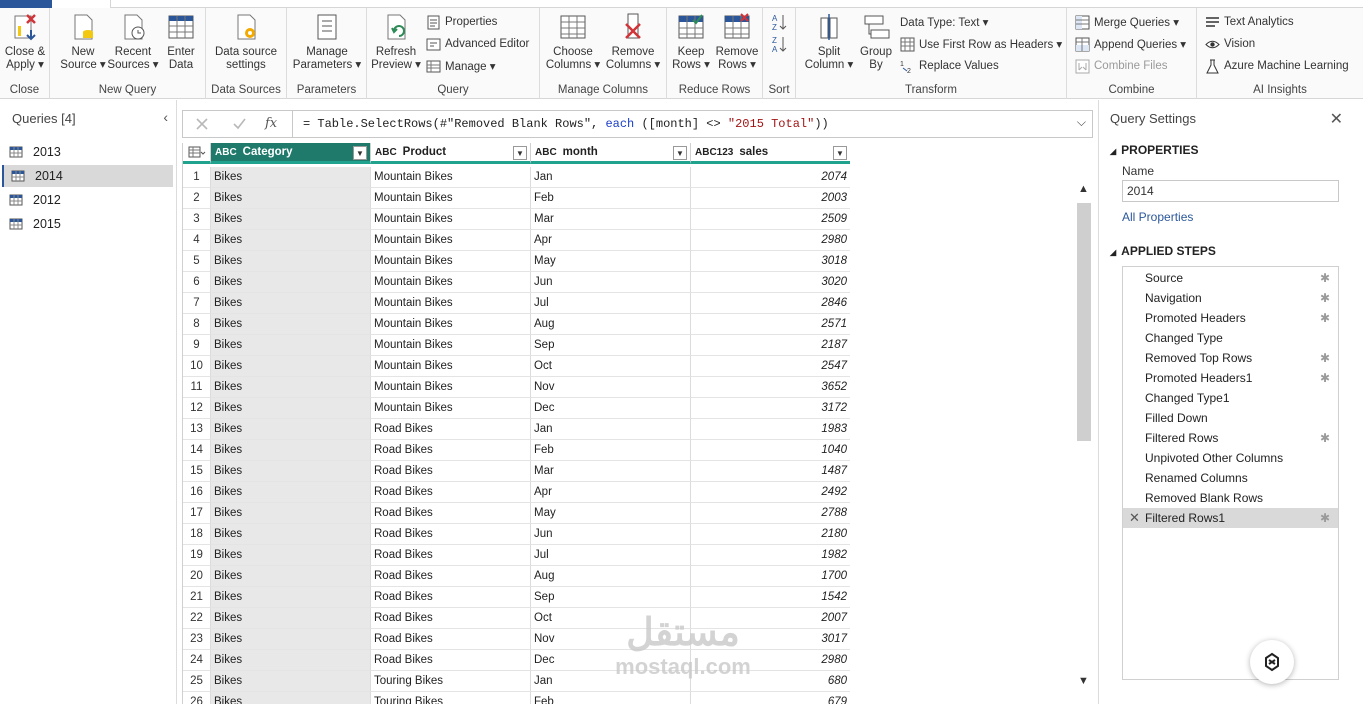 The width and height of the screenshot is (1363, 704). I want to click on table-row: 12 Bikes Mountain Bikes Dec 3172, so click(516, 408).